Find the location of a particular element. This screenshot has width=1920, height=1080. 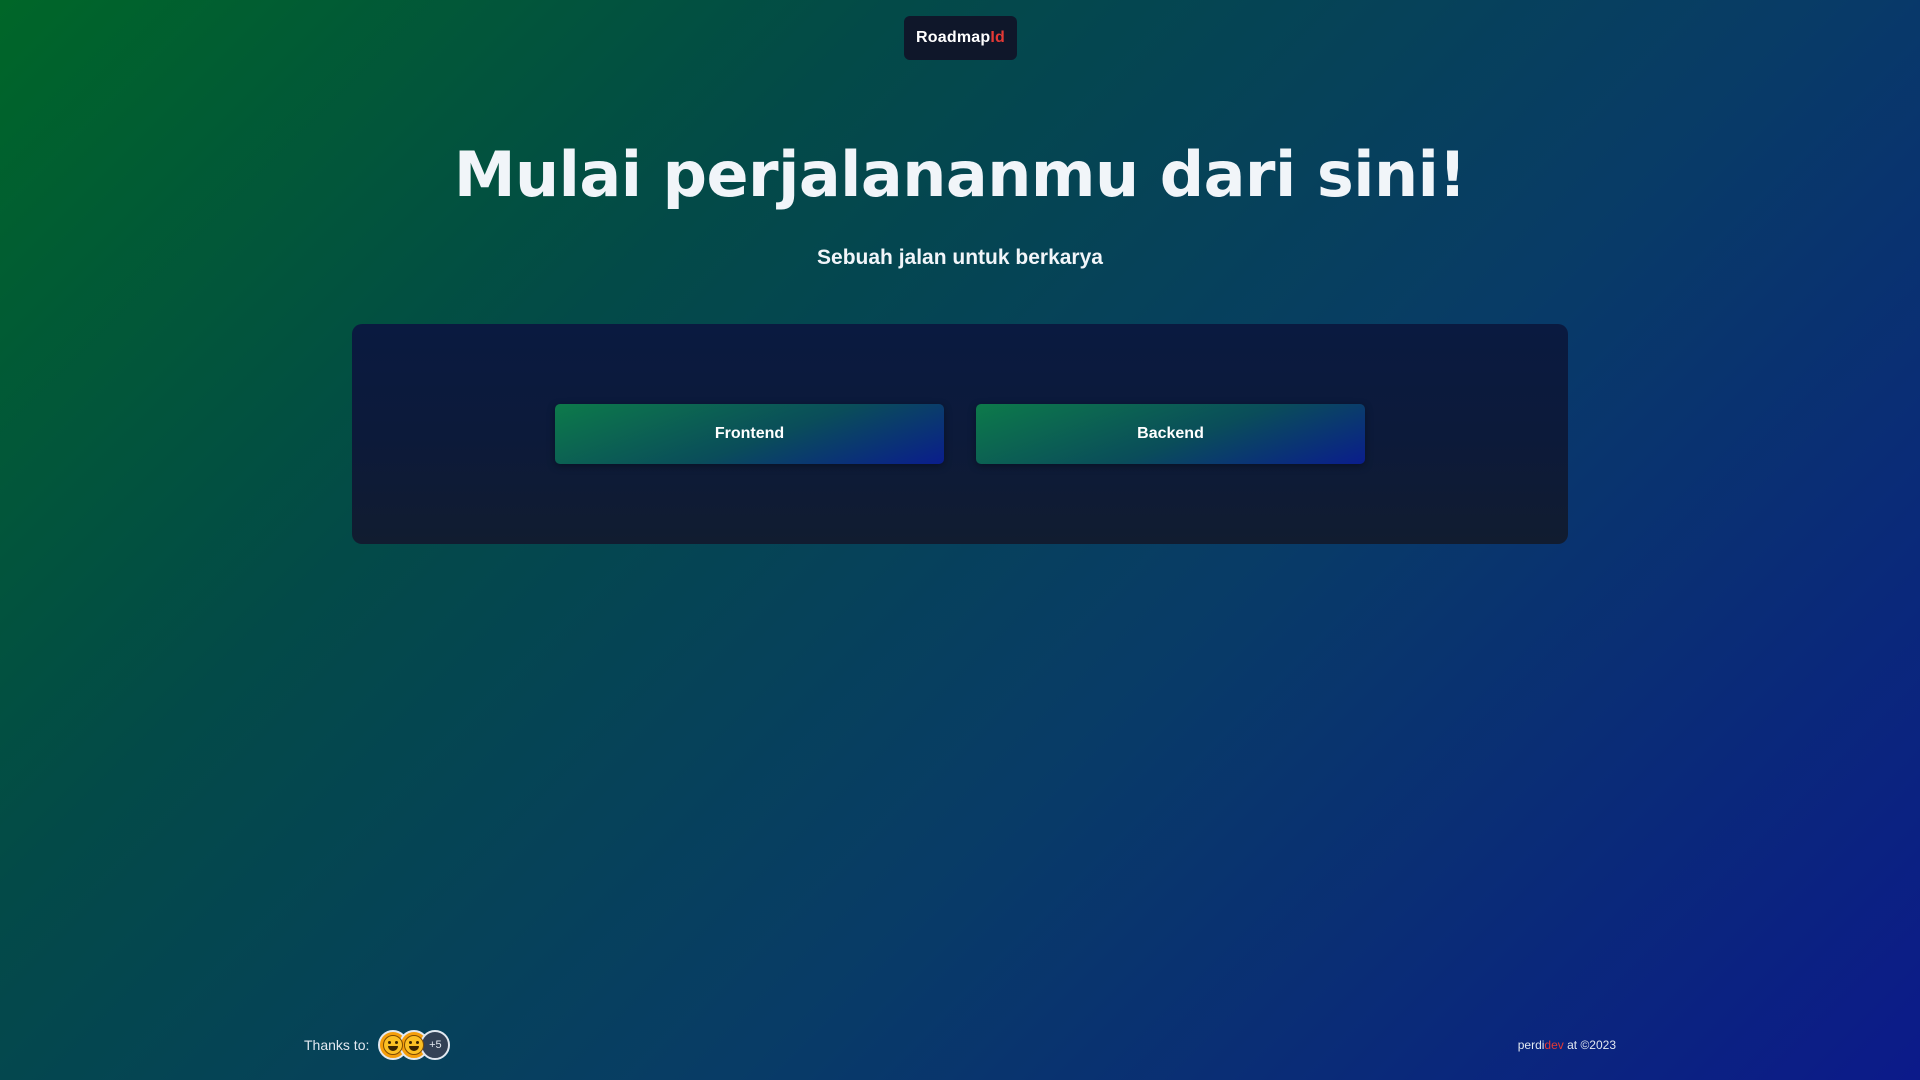

credit-accent-link: dev is located at coordinates (1553, 1045).